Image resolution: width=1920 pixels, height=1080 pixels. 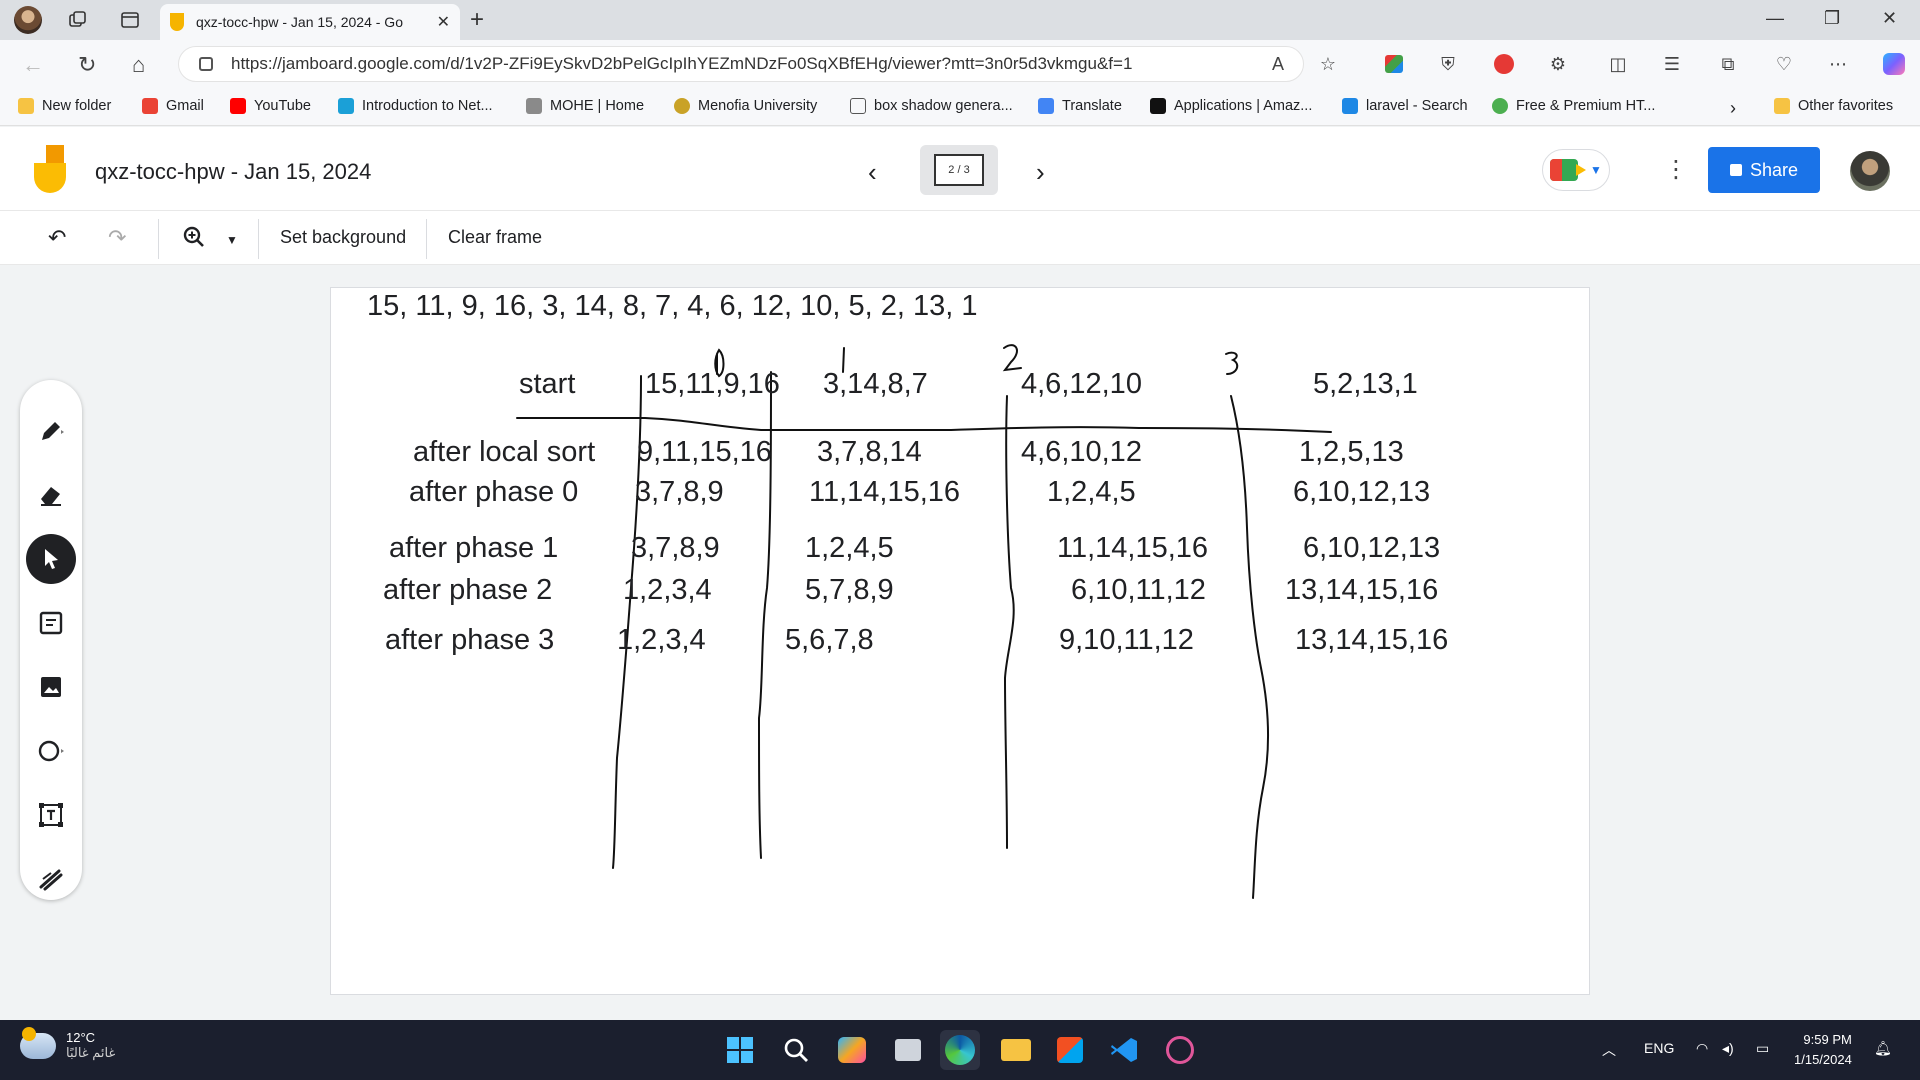 What do you see at coordinates (1576, 170) in the screenshot?
I see `meet-button: ▼` at bounding box center [1576, 170].